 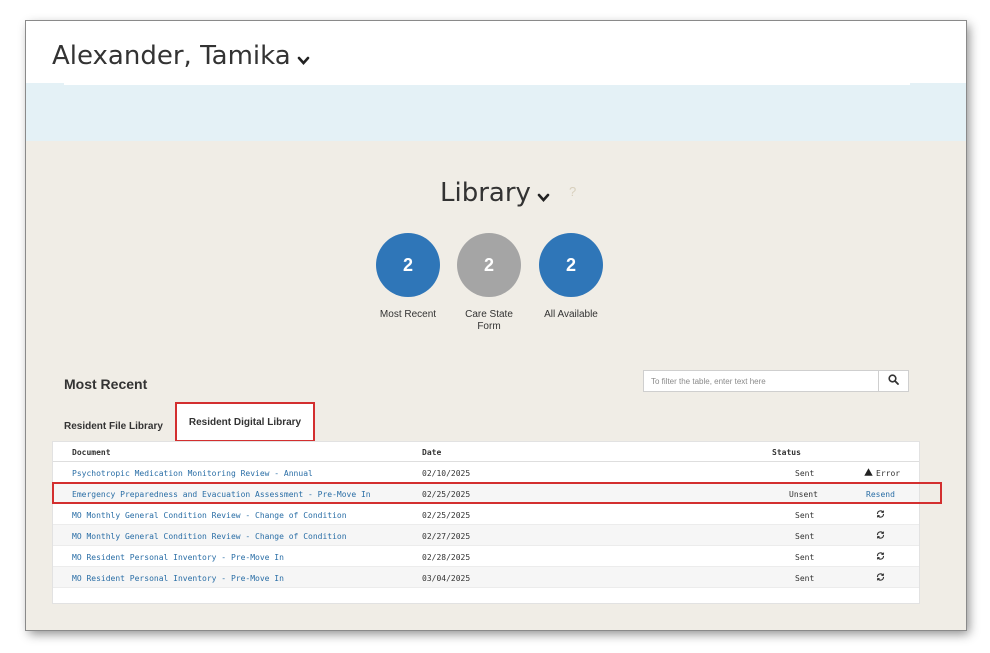 I want to click on table-header: Document Date Status, so click(x=486, y=452).